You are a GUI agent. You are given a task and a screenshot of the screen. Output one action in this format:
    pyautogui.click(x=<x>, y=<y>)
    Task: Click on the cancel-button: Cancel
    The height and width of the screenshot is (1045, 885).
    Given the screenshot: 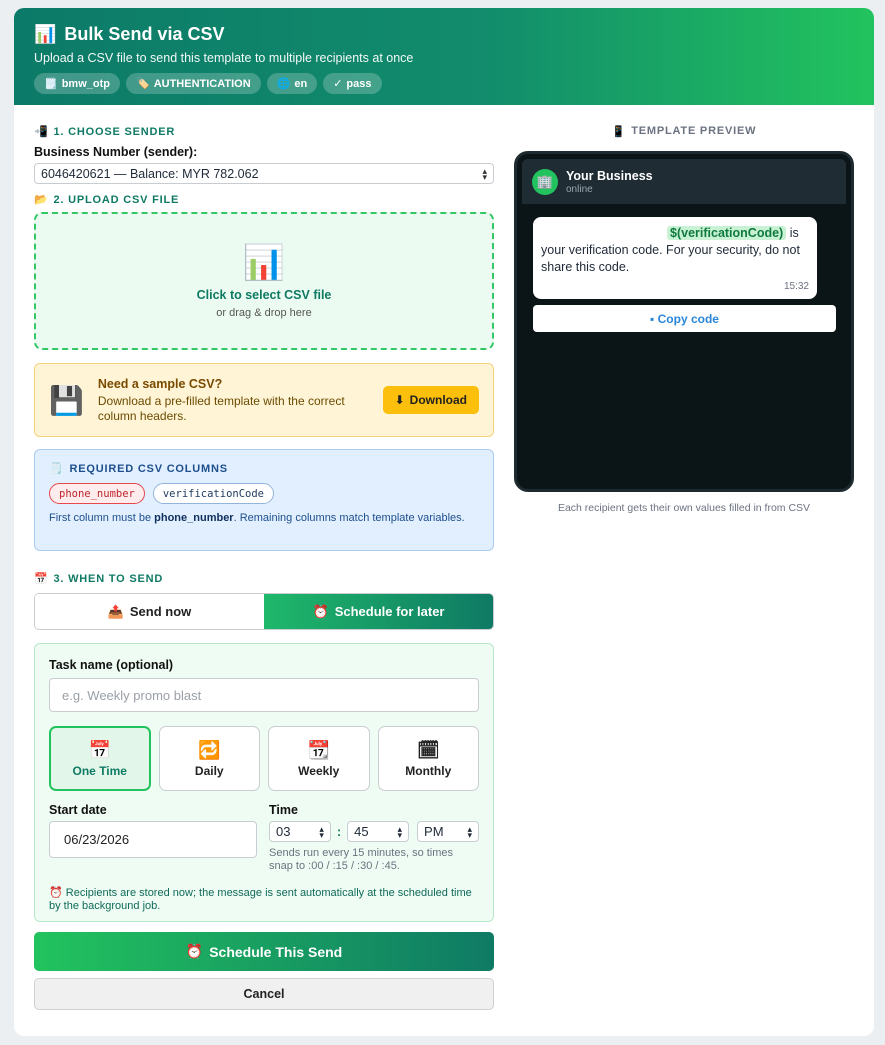 What is the action you would take?
    pyautogui.click(x=264, y=994)
    